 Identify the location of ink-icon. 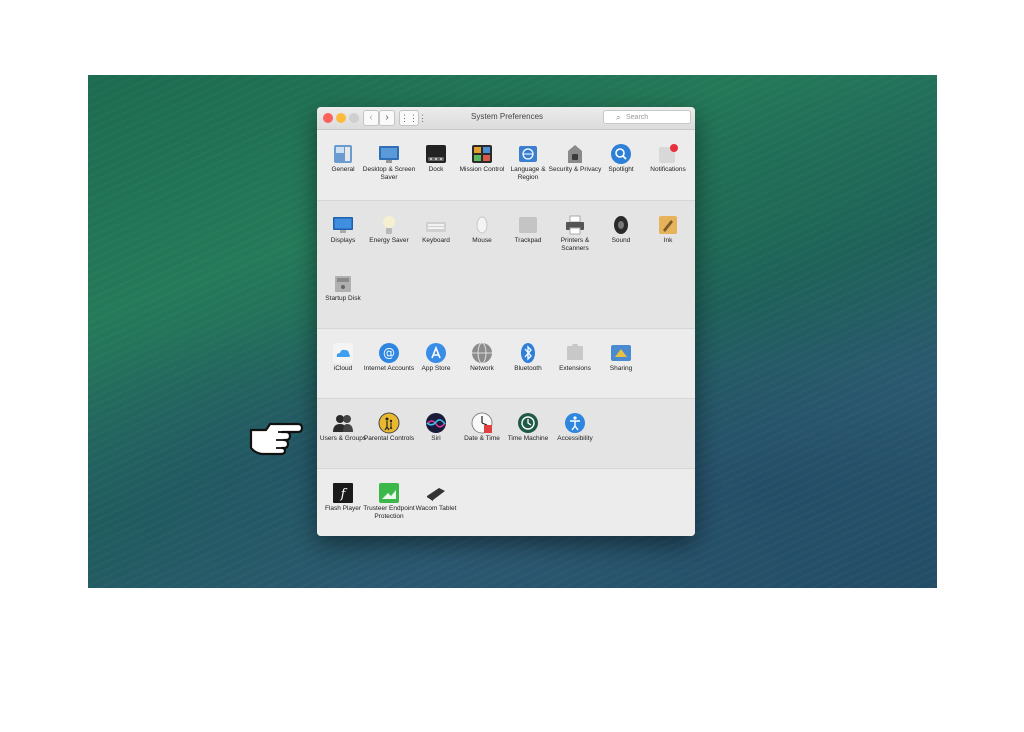
(668, 225).